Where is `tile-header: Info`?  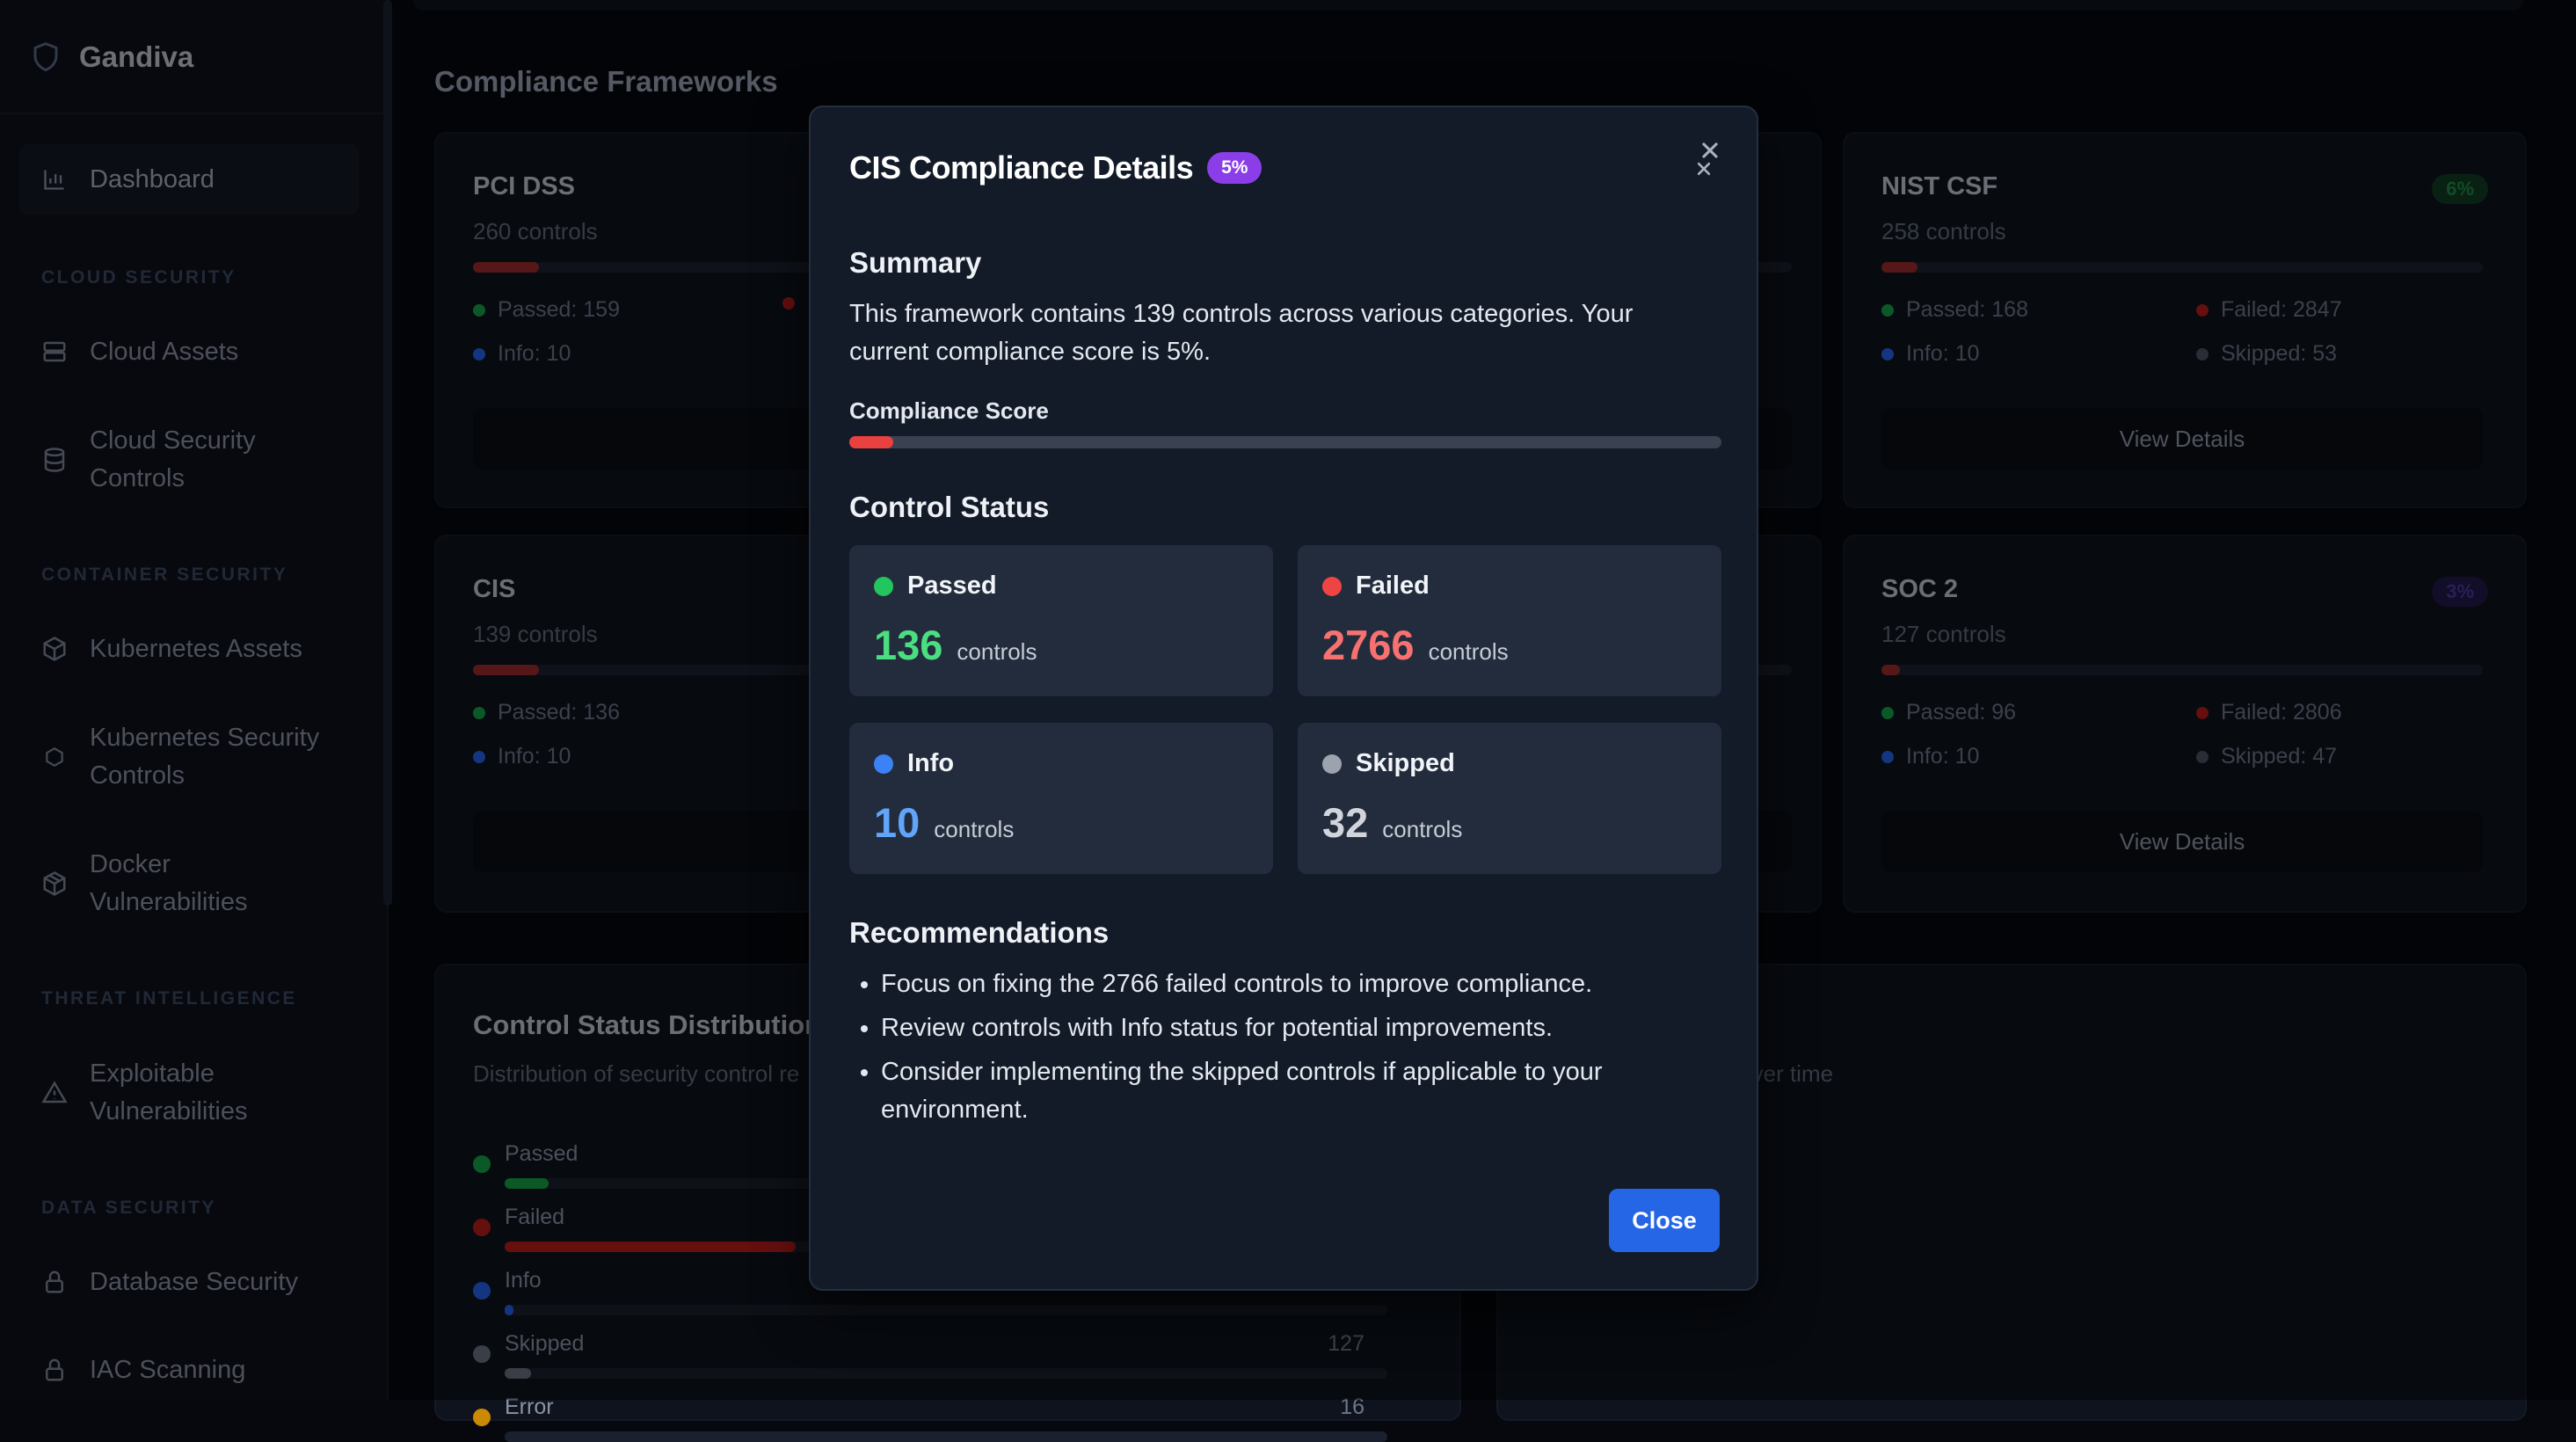 tile-header: Info is located at coordinates (914, 763).